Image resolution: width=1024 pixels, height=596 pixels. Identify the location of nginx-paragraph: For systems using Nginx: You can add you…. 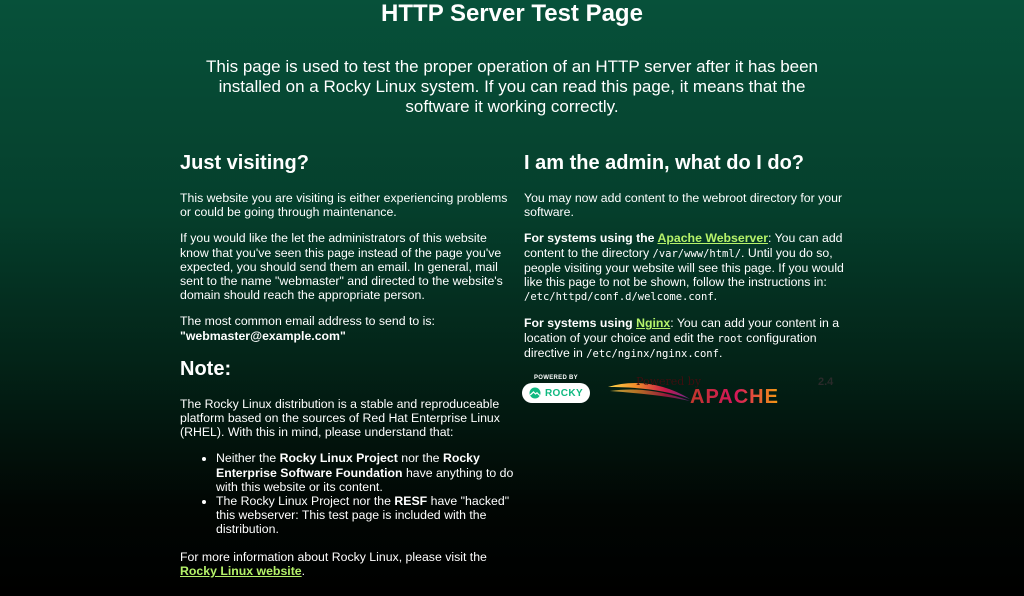
(692, 338).